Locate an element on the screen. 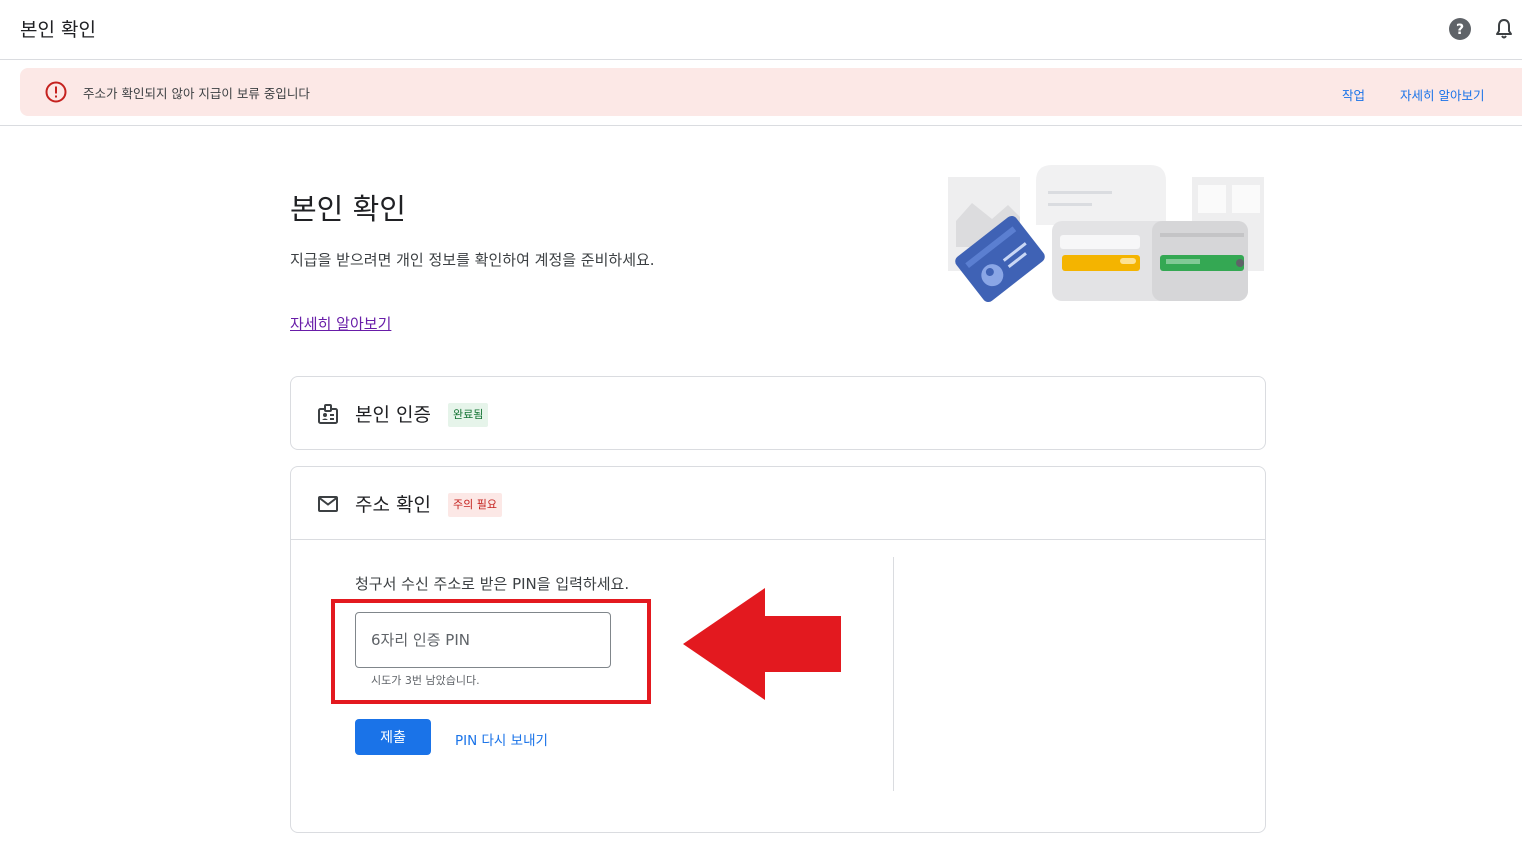  alert-banner-container: 주소가 확인되지 않아 지급이 보류 중입니다 작업 자세히 알아보기 is located at coordinates (761, 93).